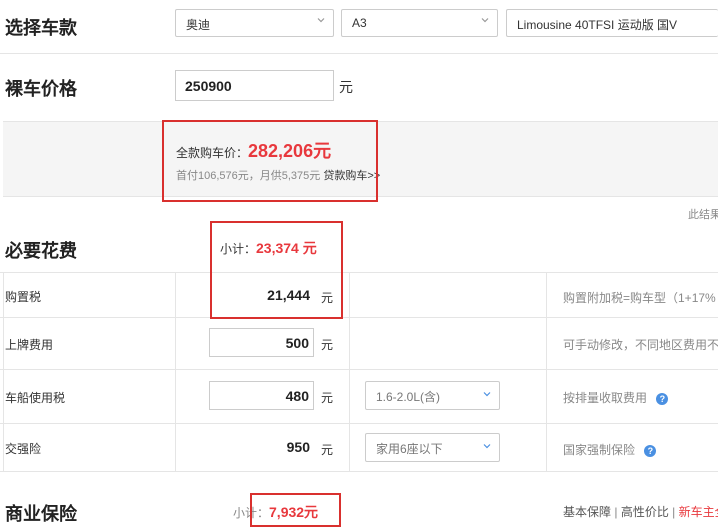  I want to click on model-select-value: A3, so click(359, 23).